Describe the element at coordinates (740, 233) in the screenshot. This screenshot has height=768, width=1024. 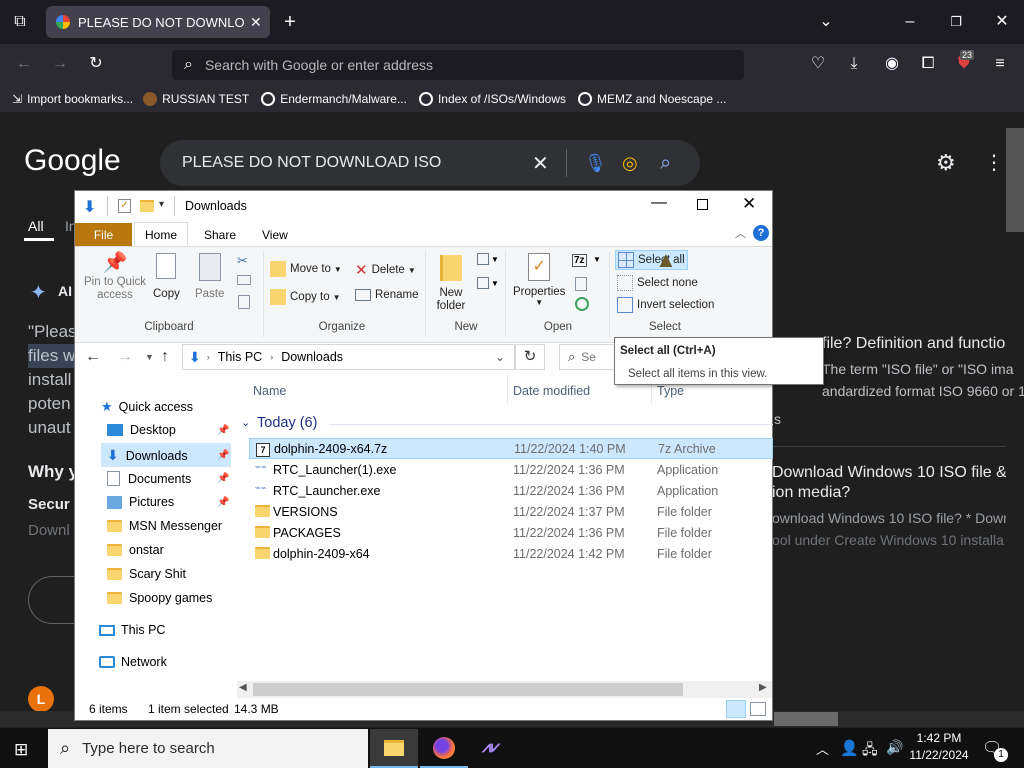
I see `collapse-ribbon-icon: ︿` at that location.